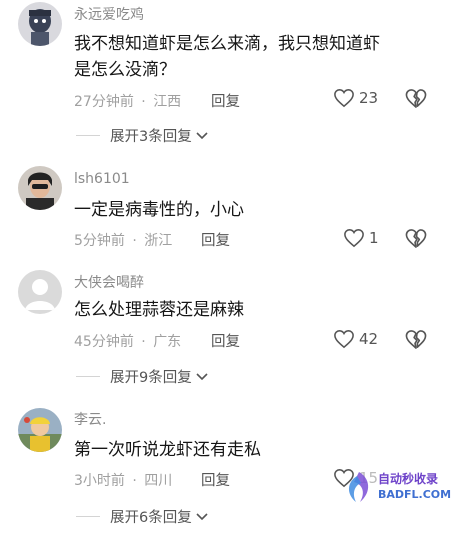 The width and height of the screenshot is (468, 533). What do you see at coordinates (167, 102) in the screenshot?
I see `location: 江西` at bounding box center [167, 102].